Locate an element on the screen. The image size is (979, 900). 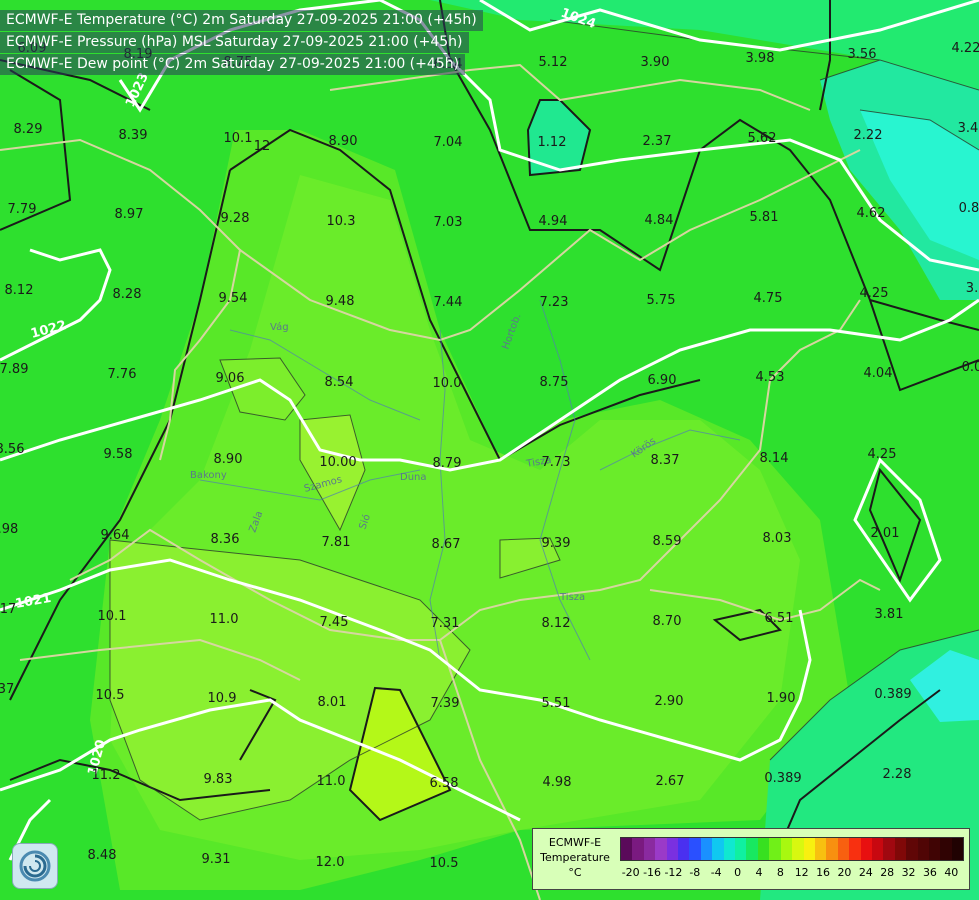
legend-tick-label: 36 is located at coordinates (929, 872).